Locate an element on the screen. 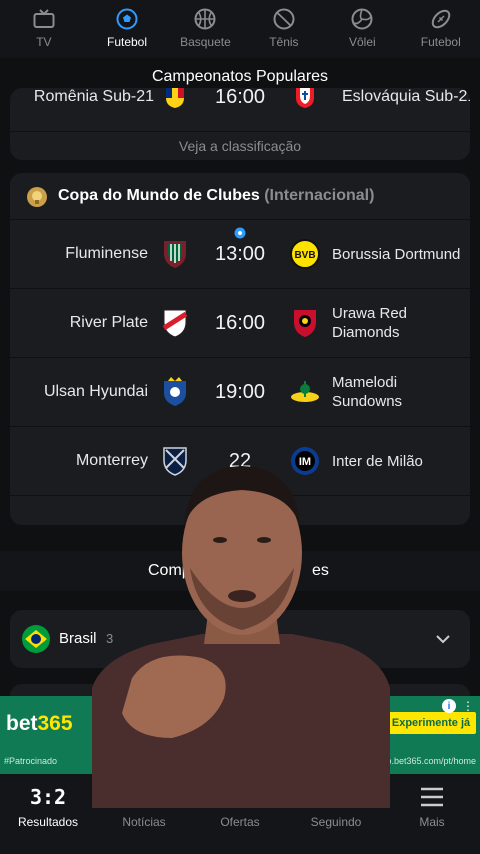 The image size is (480, 854). nav-label: Resultados is located at coordinates (48, 822).